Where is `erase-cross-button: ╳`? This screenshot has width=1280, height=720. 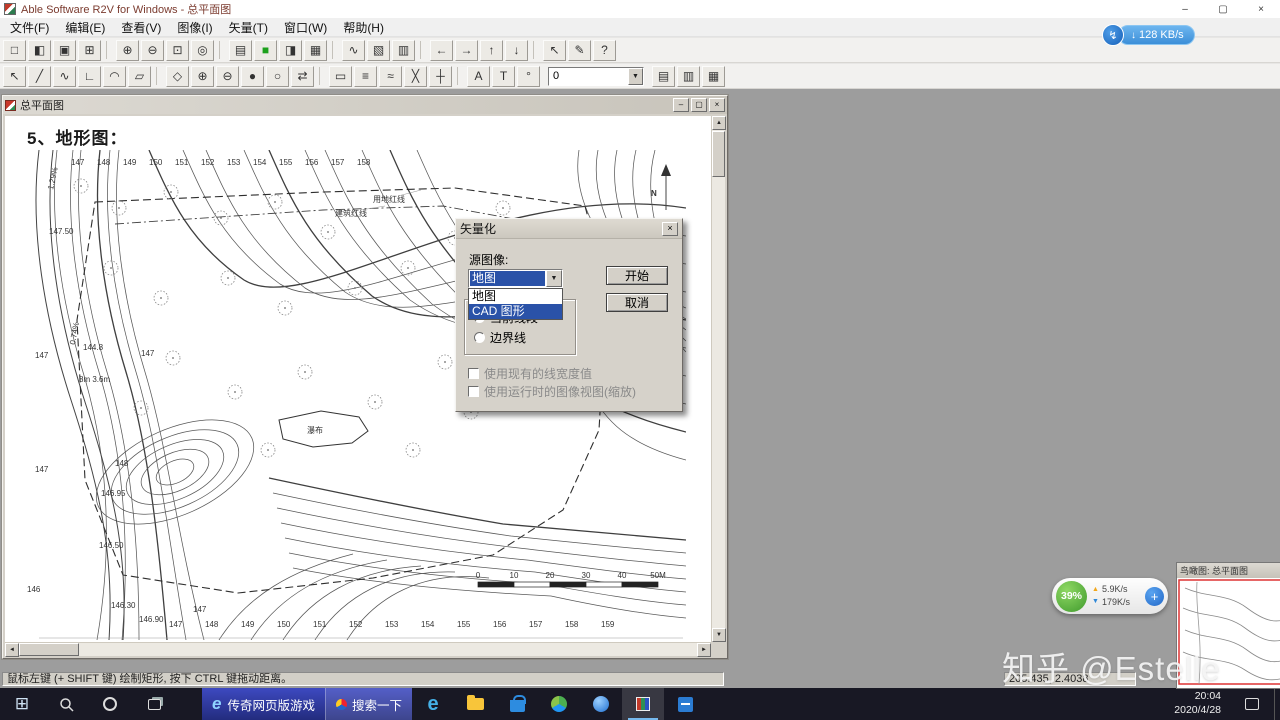 erase-cross-button: ╳ is located at coordinates (415, 76).